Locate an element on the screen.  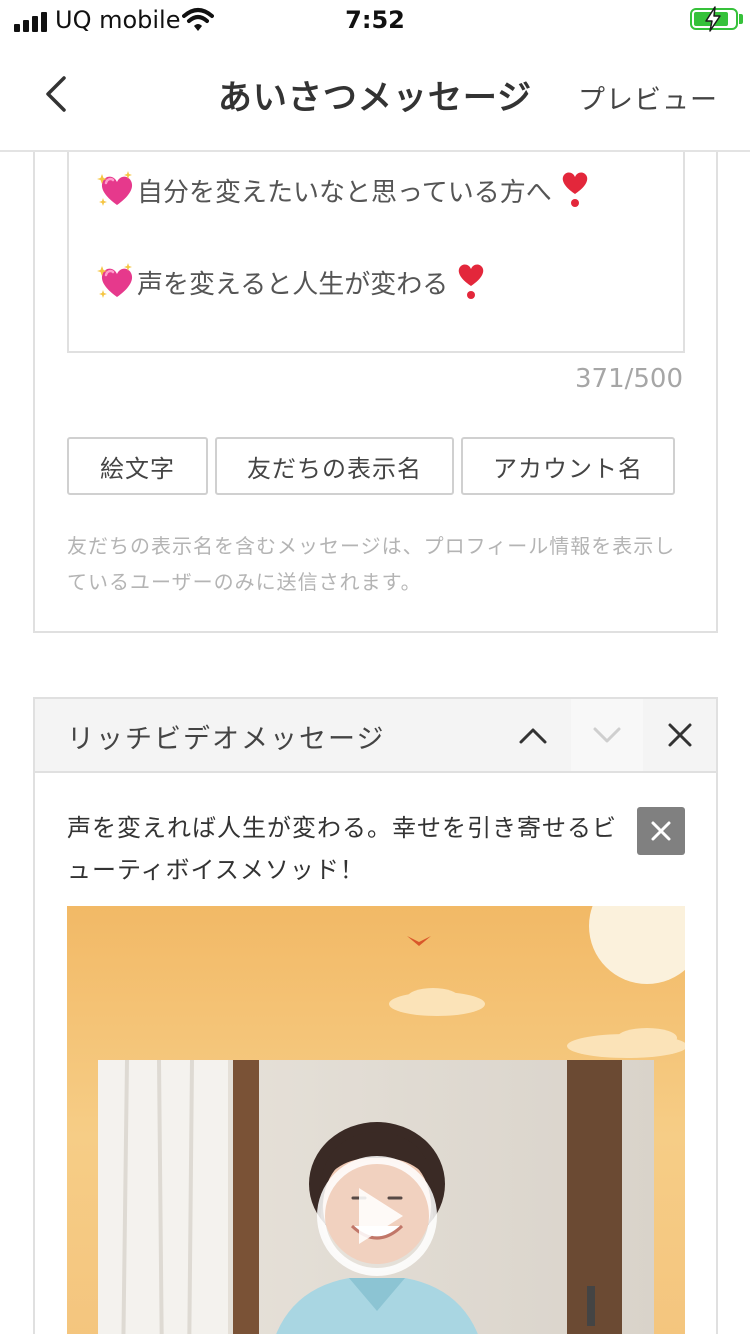
message-line-2-text: 声を変えると人生が変わる is located at coordinates (293, 284).